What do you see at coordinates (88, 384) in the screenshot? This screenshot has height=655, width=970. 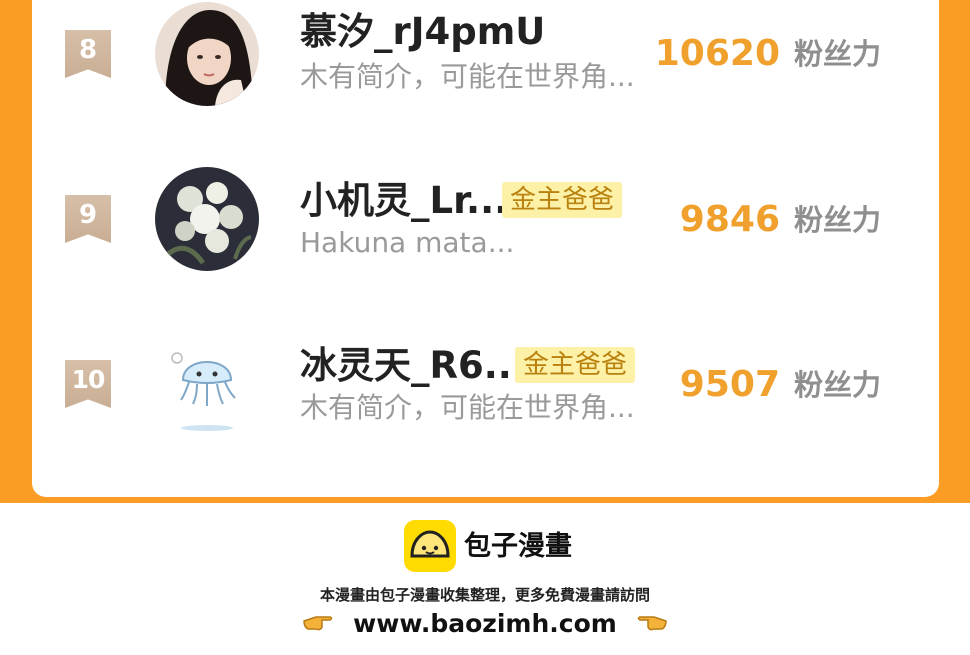 I see `rank-ribbon: 10` at bounding box center [88, 384].